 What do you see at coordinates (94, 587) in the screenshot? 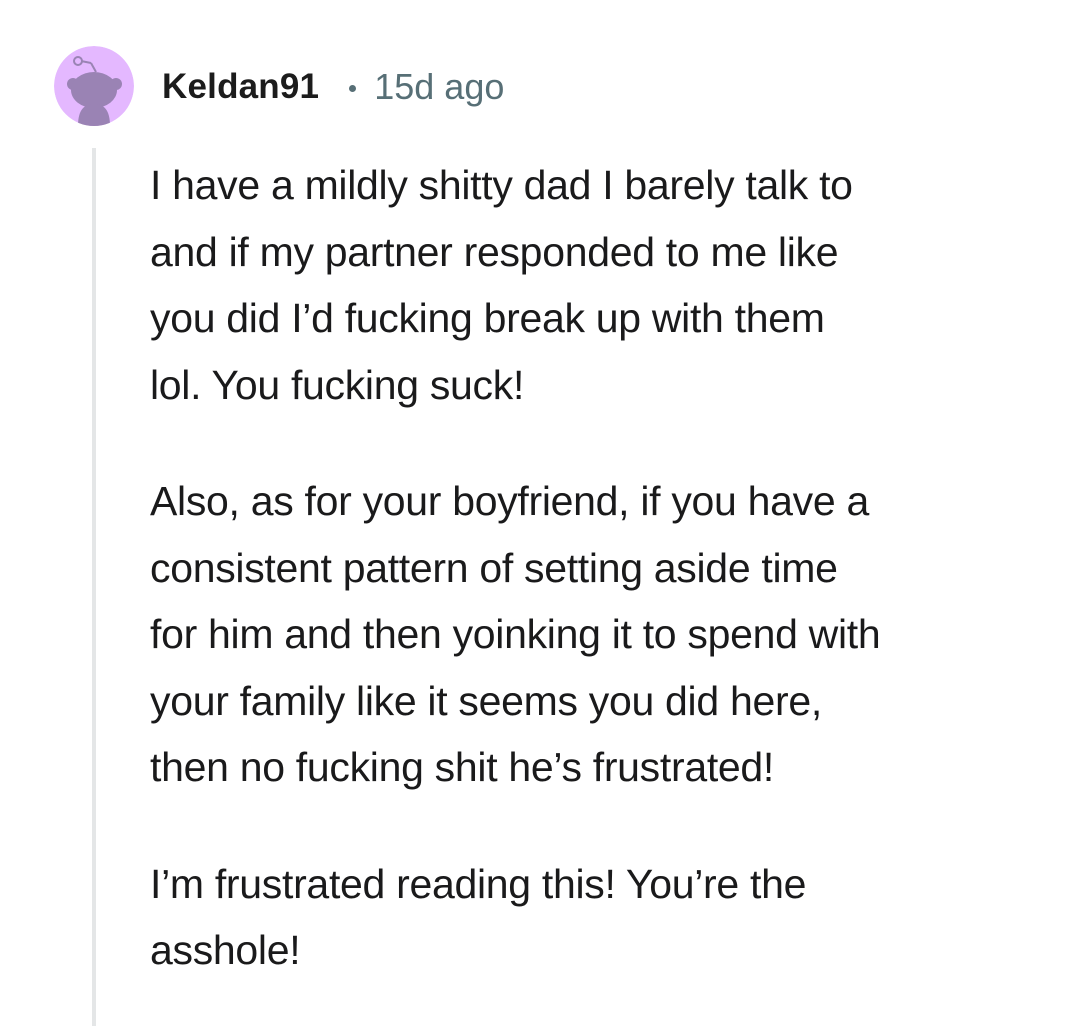
I see `thread-collapse-line` at bounding box center [94, 587].